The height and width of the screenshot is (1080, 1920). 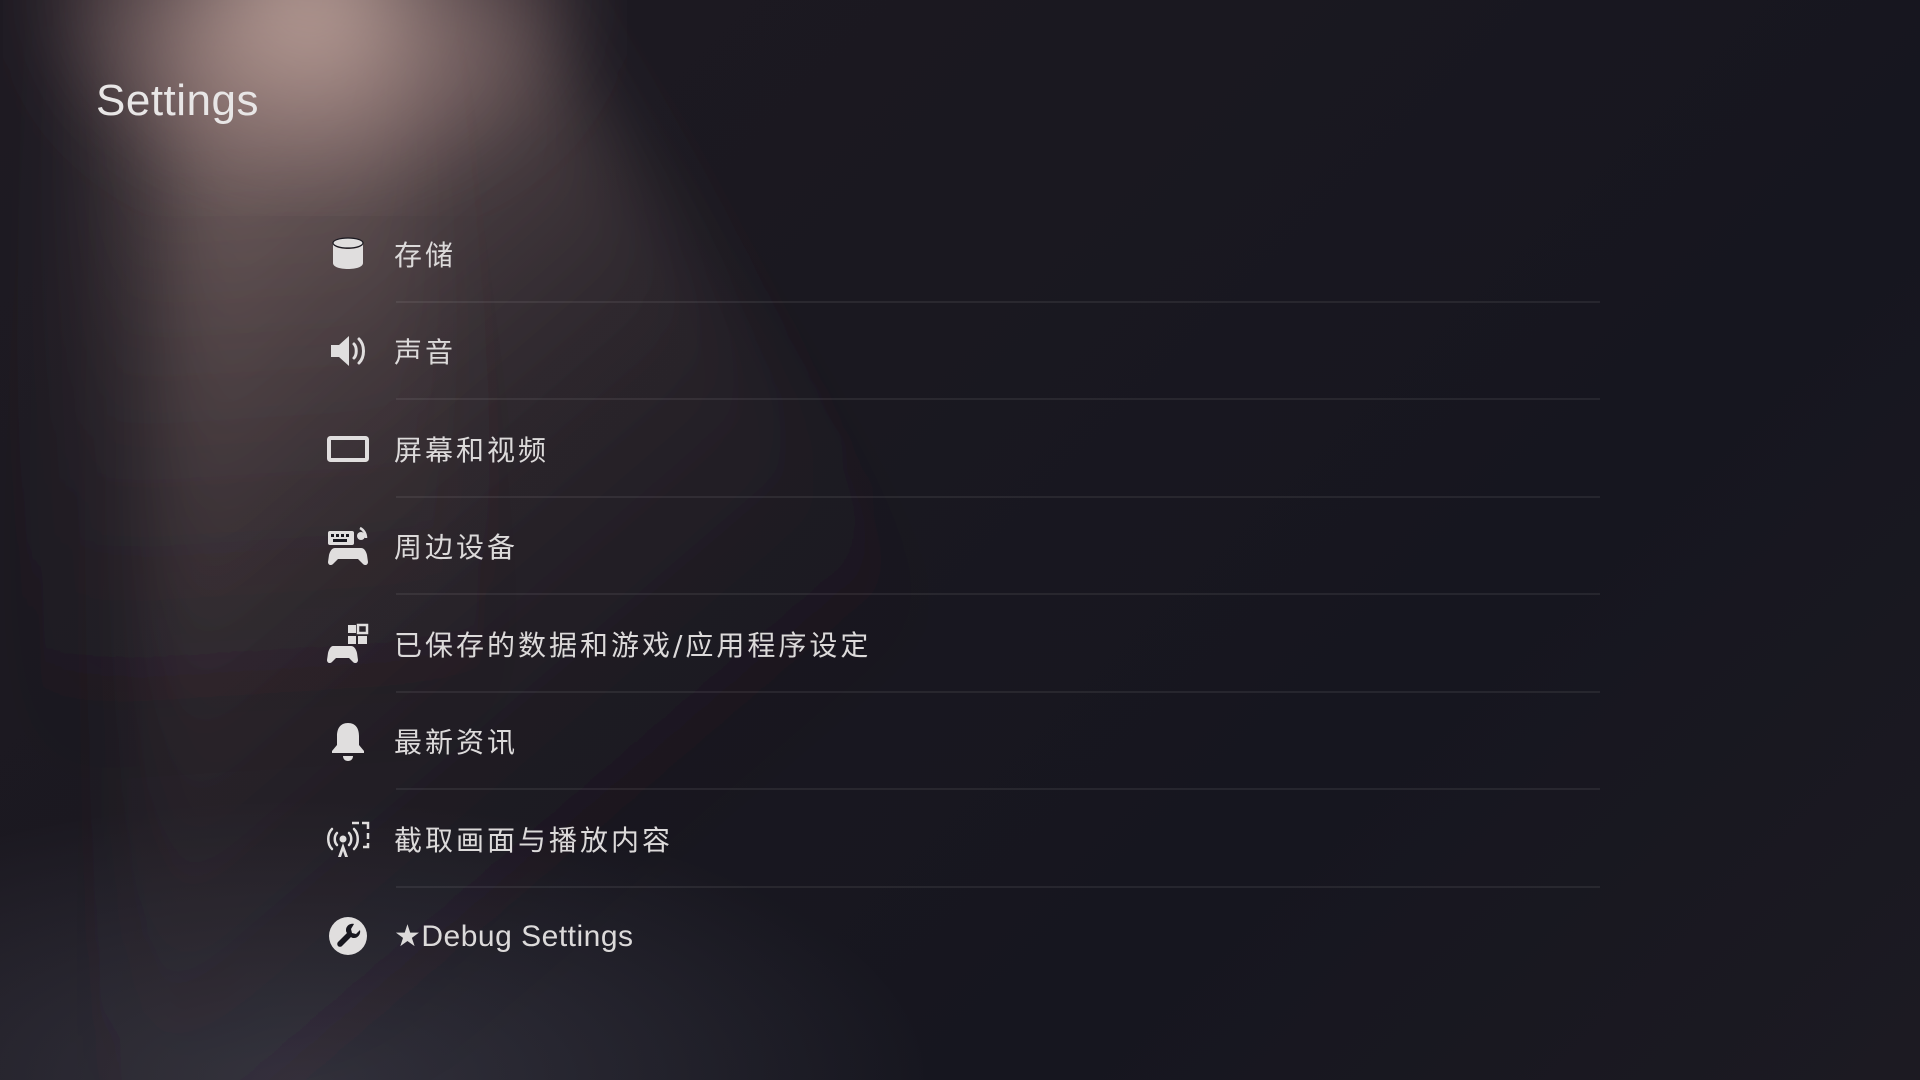 I want to click on menu-item-label: 截取画面与播放内容, so click(x=534, y=840).